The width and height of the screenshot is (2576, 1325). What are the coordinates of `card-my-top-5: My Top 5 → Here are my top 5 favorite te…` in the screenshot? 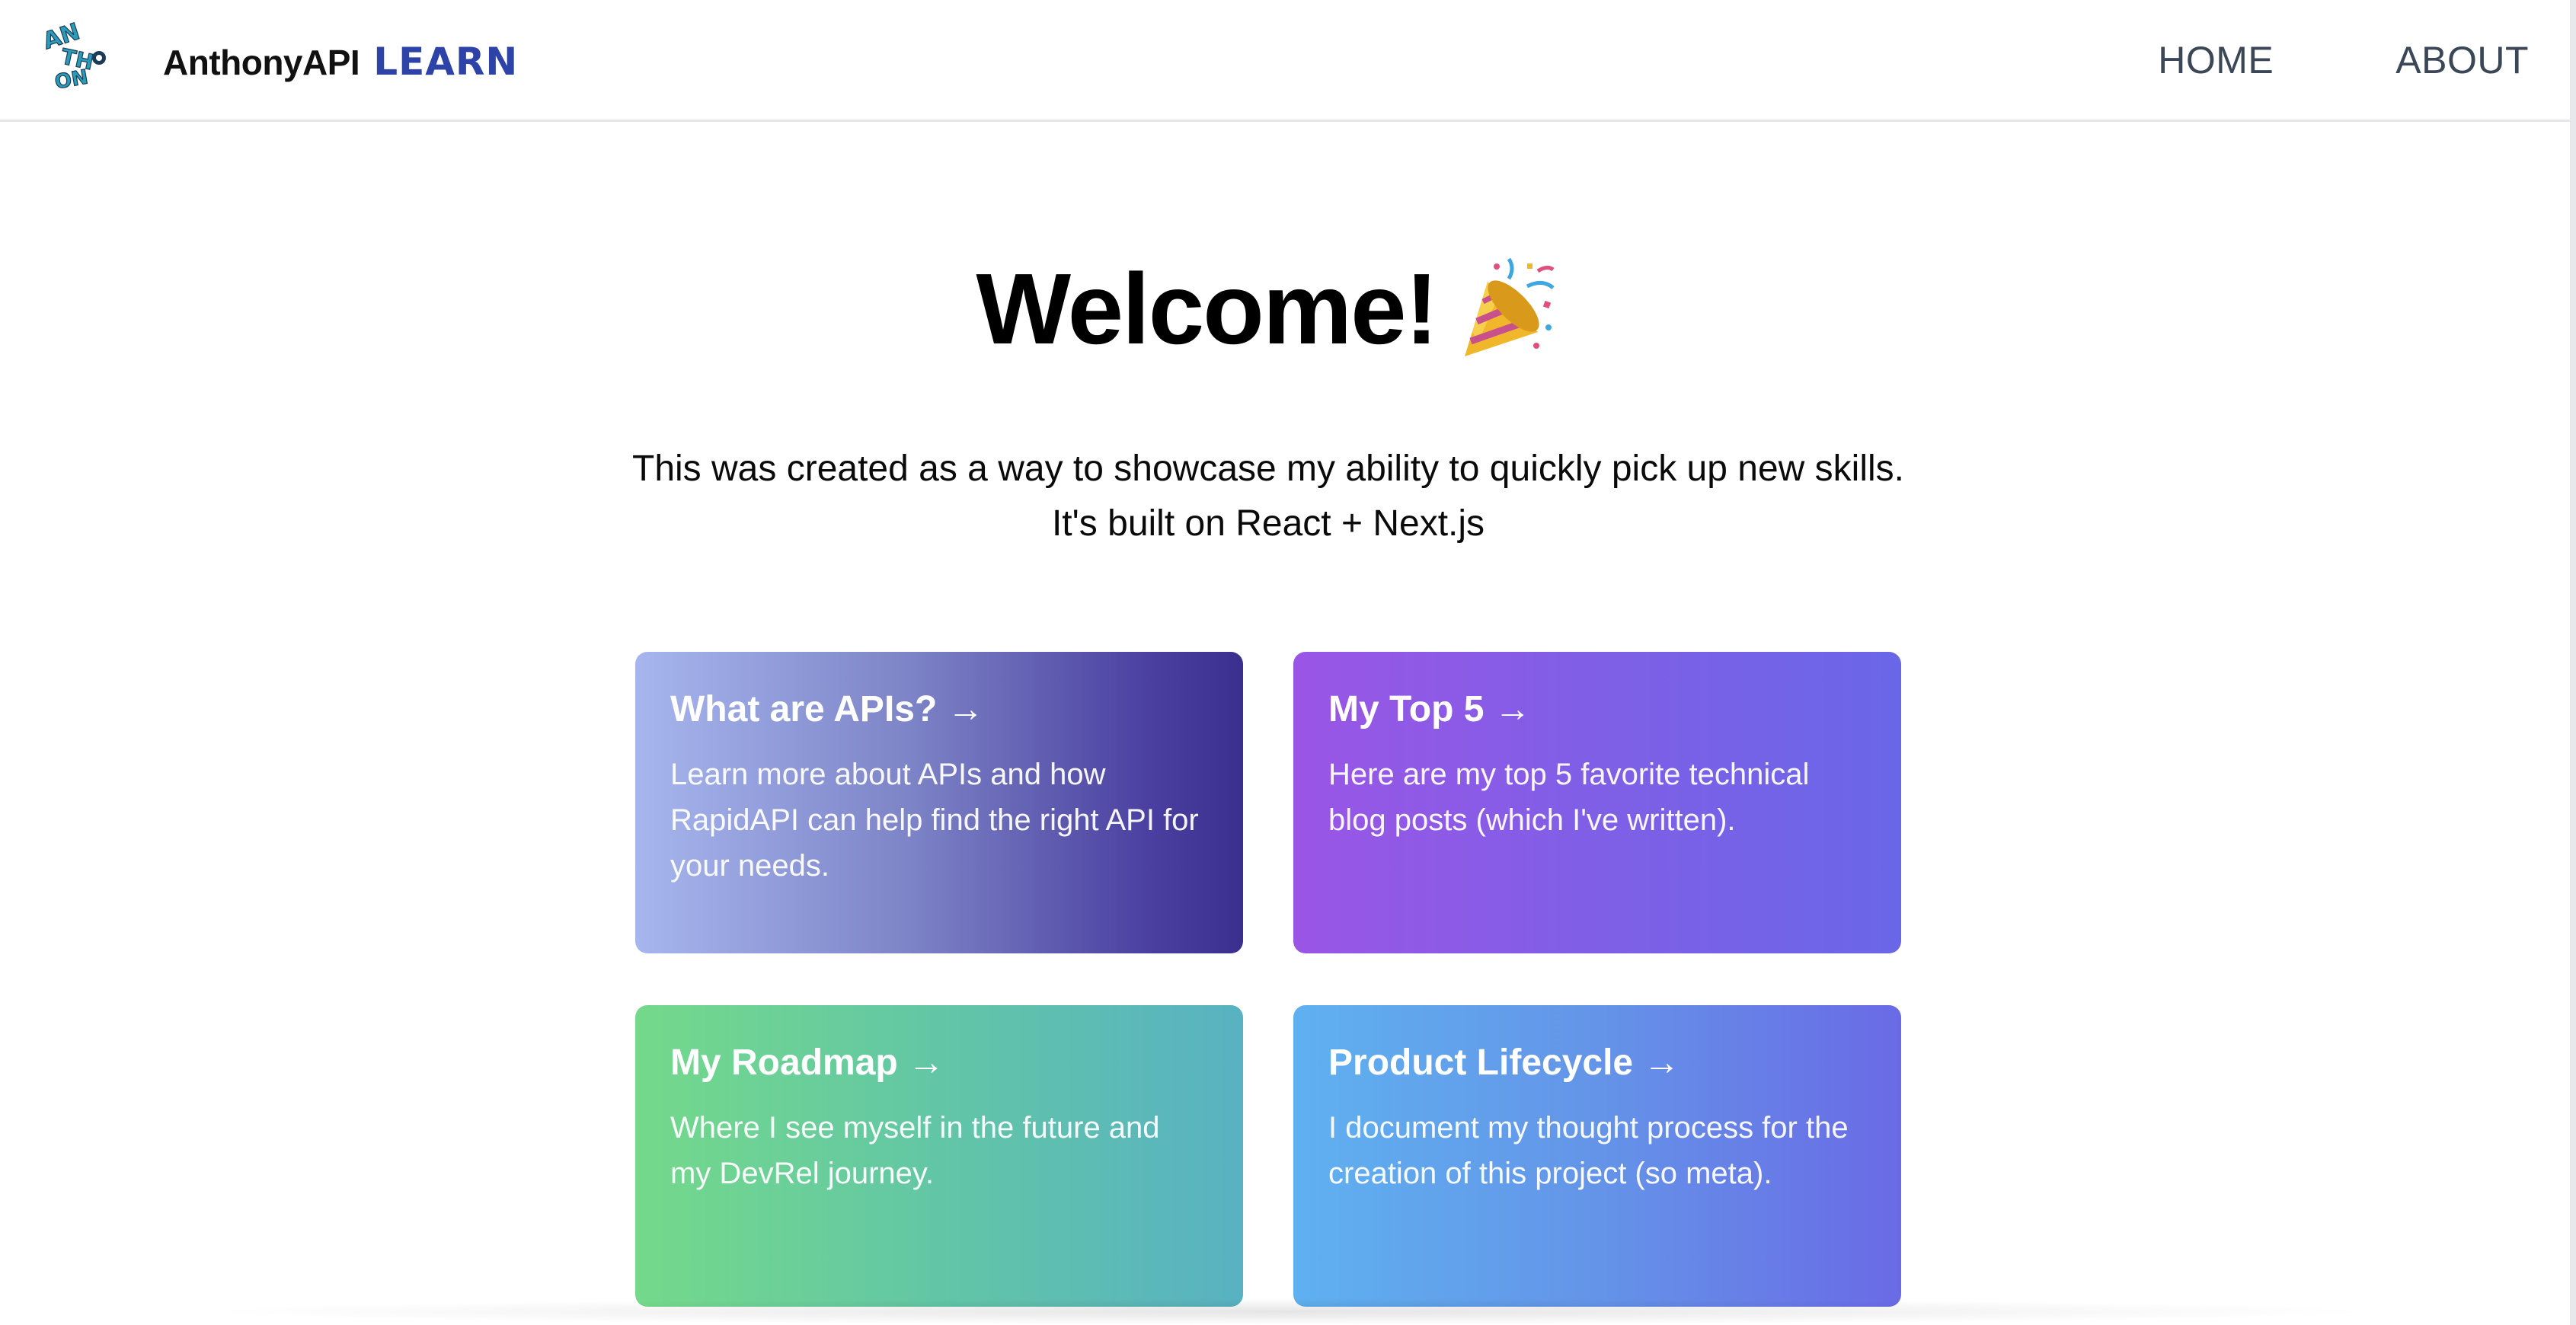 It's located at (1597, 802).